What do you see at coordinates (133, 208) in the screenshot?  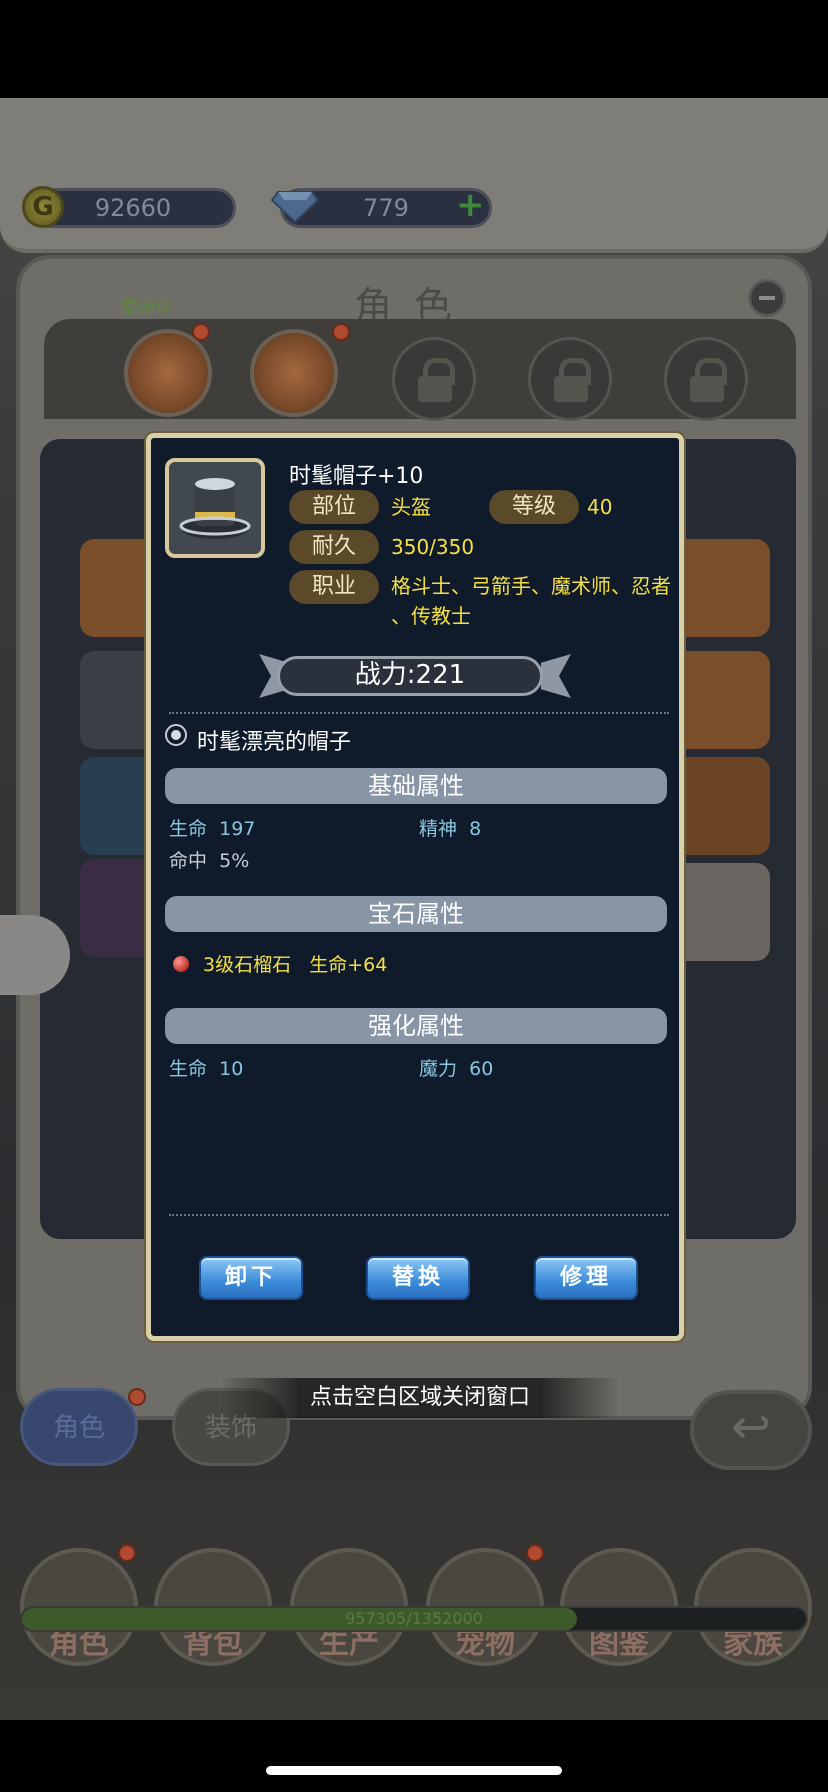 I see `gold-amount: 92660` at bounding box center [133, 208].